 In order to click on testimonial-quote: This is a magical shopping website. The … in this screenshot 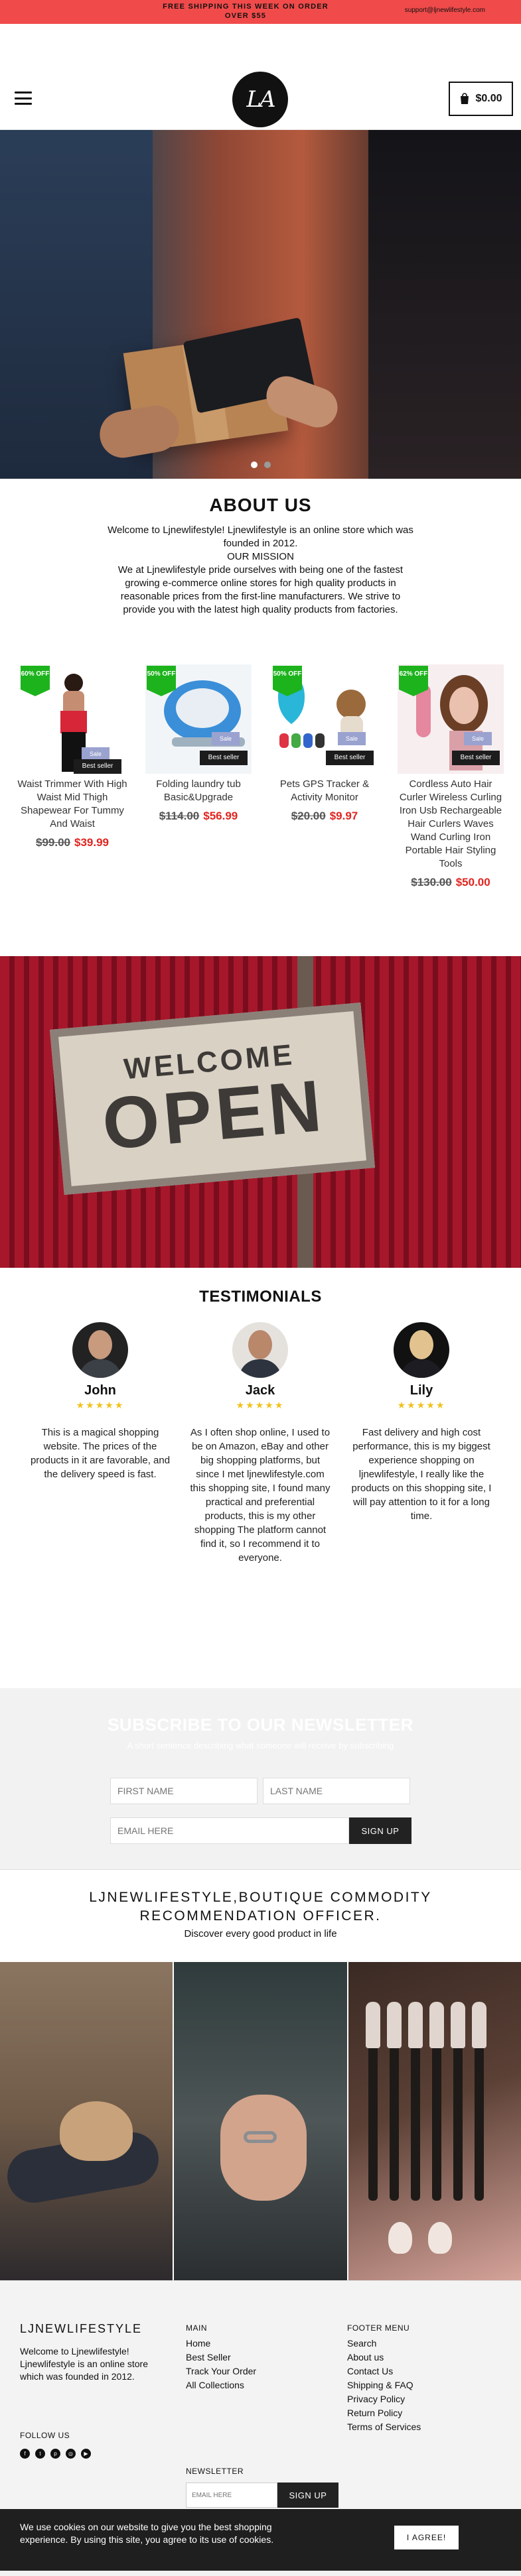, I will do `click(100, 1453)`.